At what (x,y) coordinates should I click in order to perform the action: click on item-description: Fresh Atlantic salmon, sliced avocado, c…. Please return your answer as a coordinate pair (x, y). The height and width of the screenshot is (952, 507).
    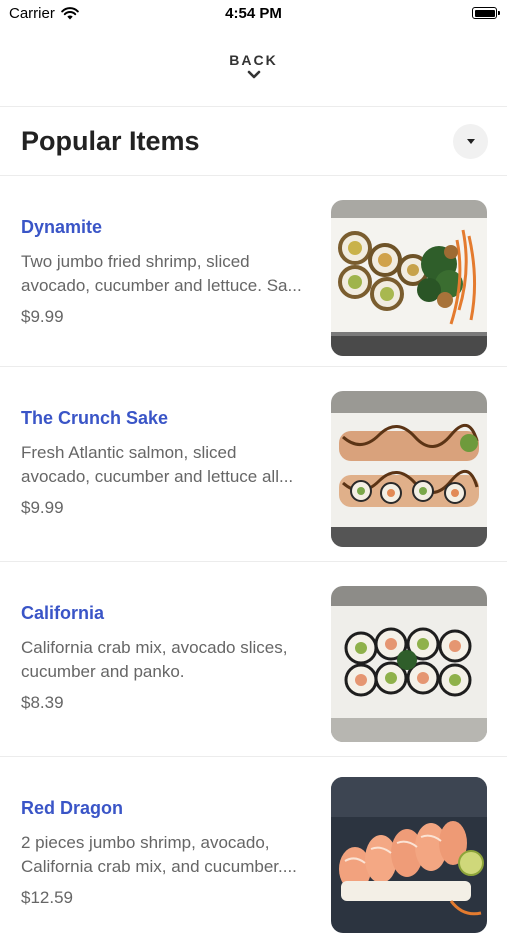
    Looking at the image, I should click on (157, 464).